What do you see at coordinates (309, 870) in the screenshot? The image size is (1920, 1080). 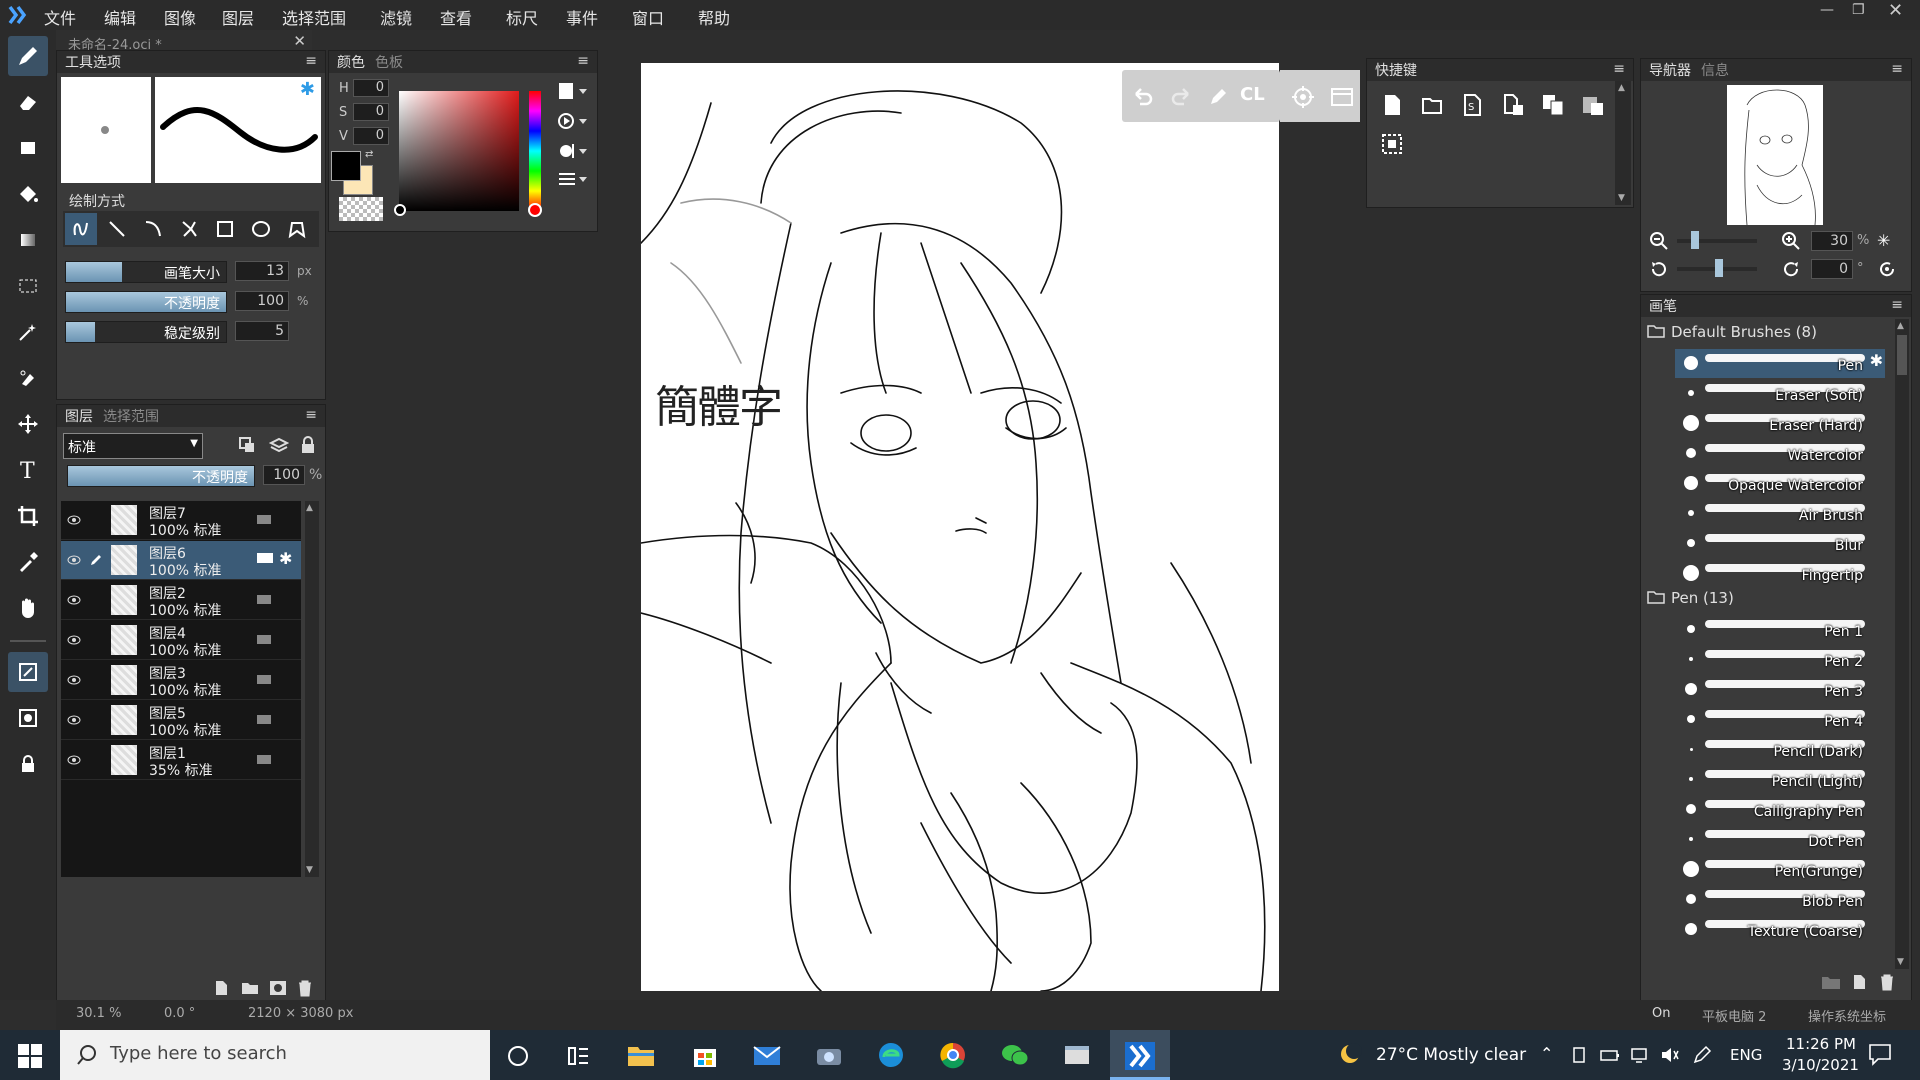 I see `scroll-down-icon: ▼` at bounding box center [309, 870].